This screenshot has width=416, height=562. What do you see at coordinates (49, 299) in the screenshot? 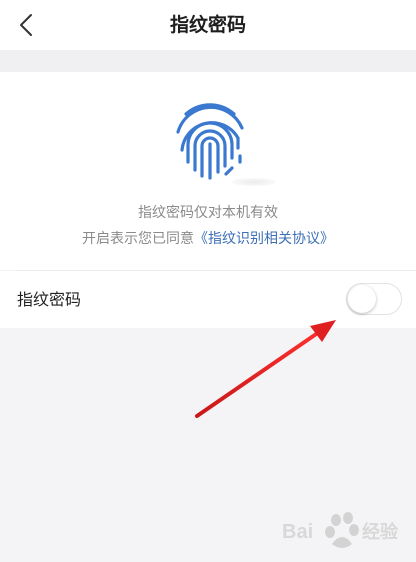
I see `fingerprint-setting-label: 指纹密码` at bounding box center [49, 299].